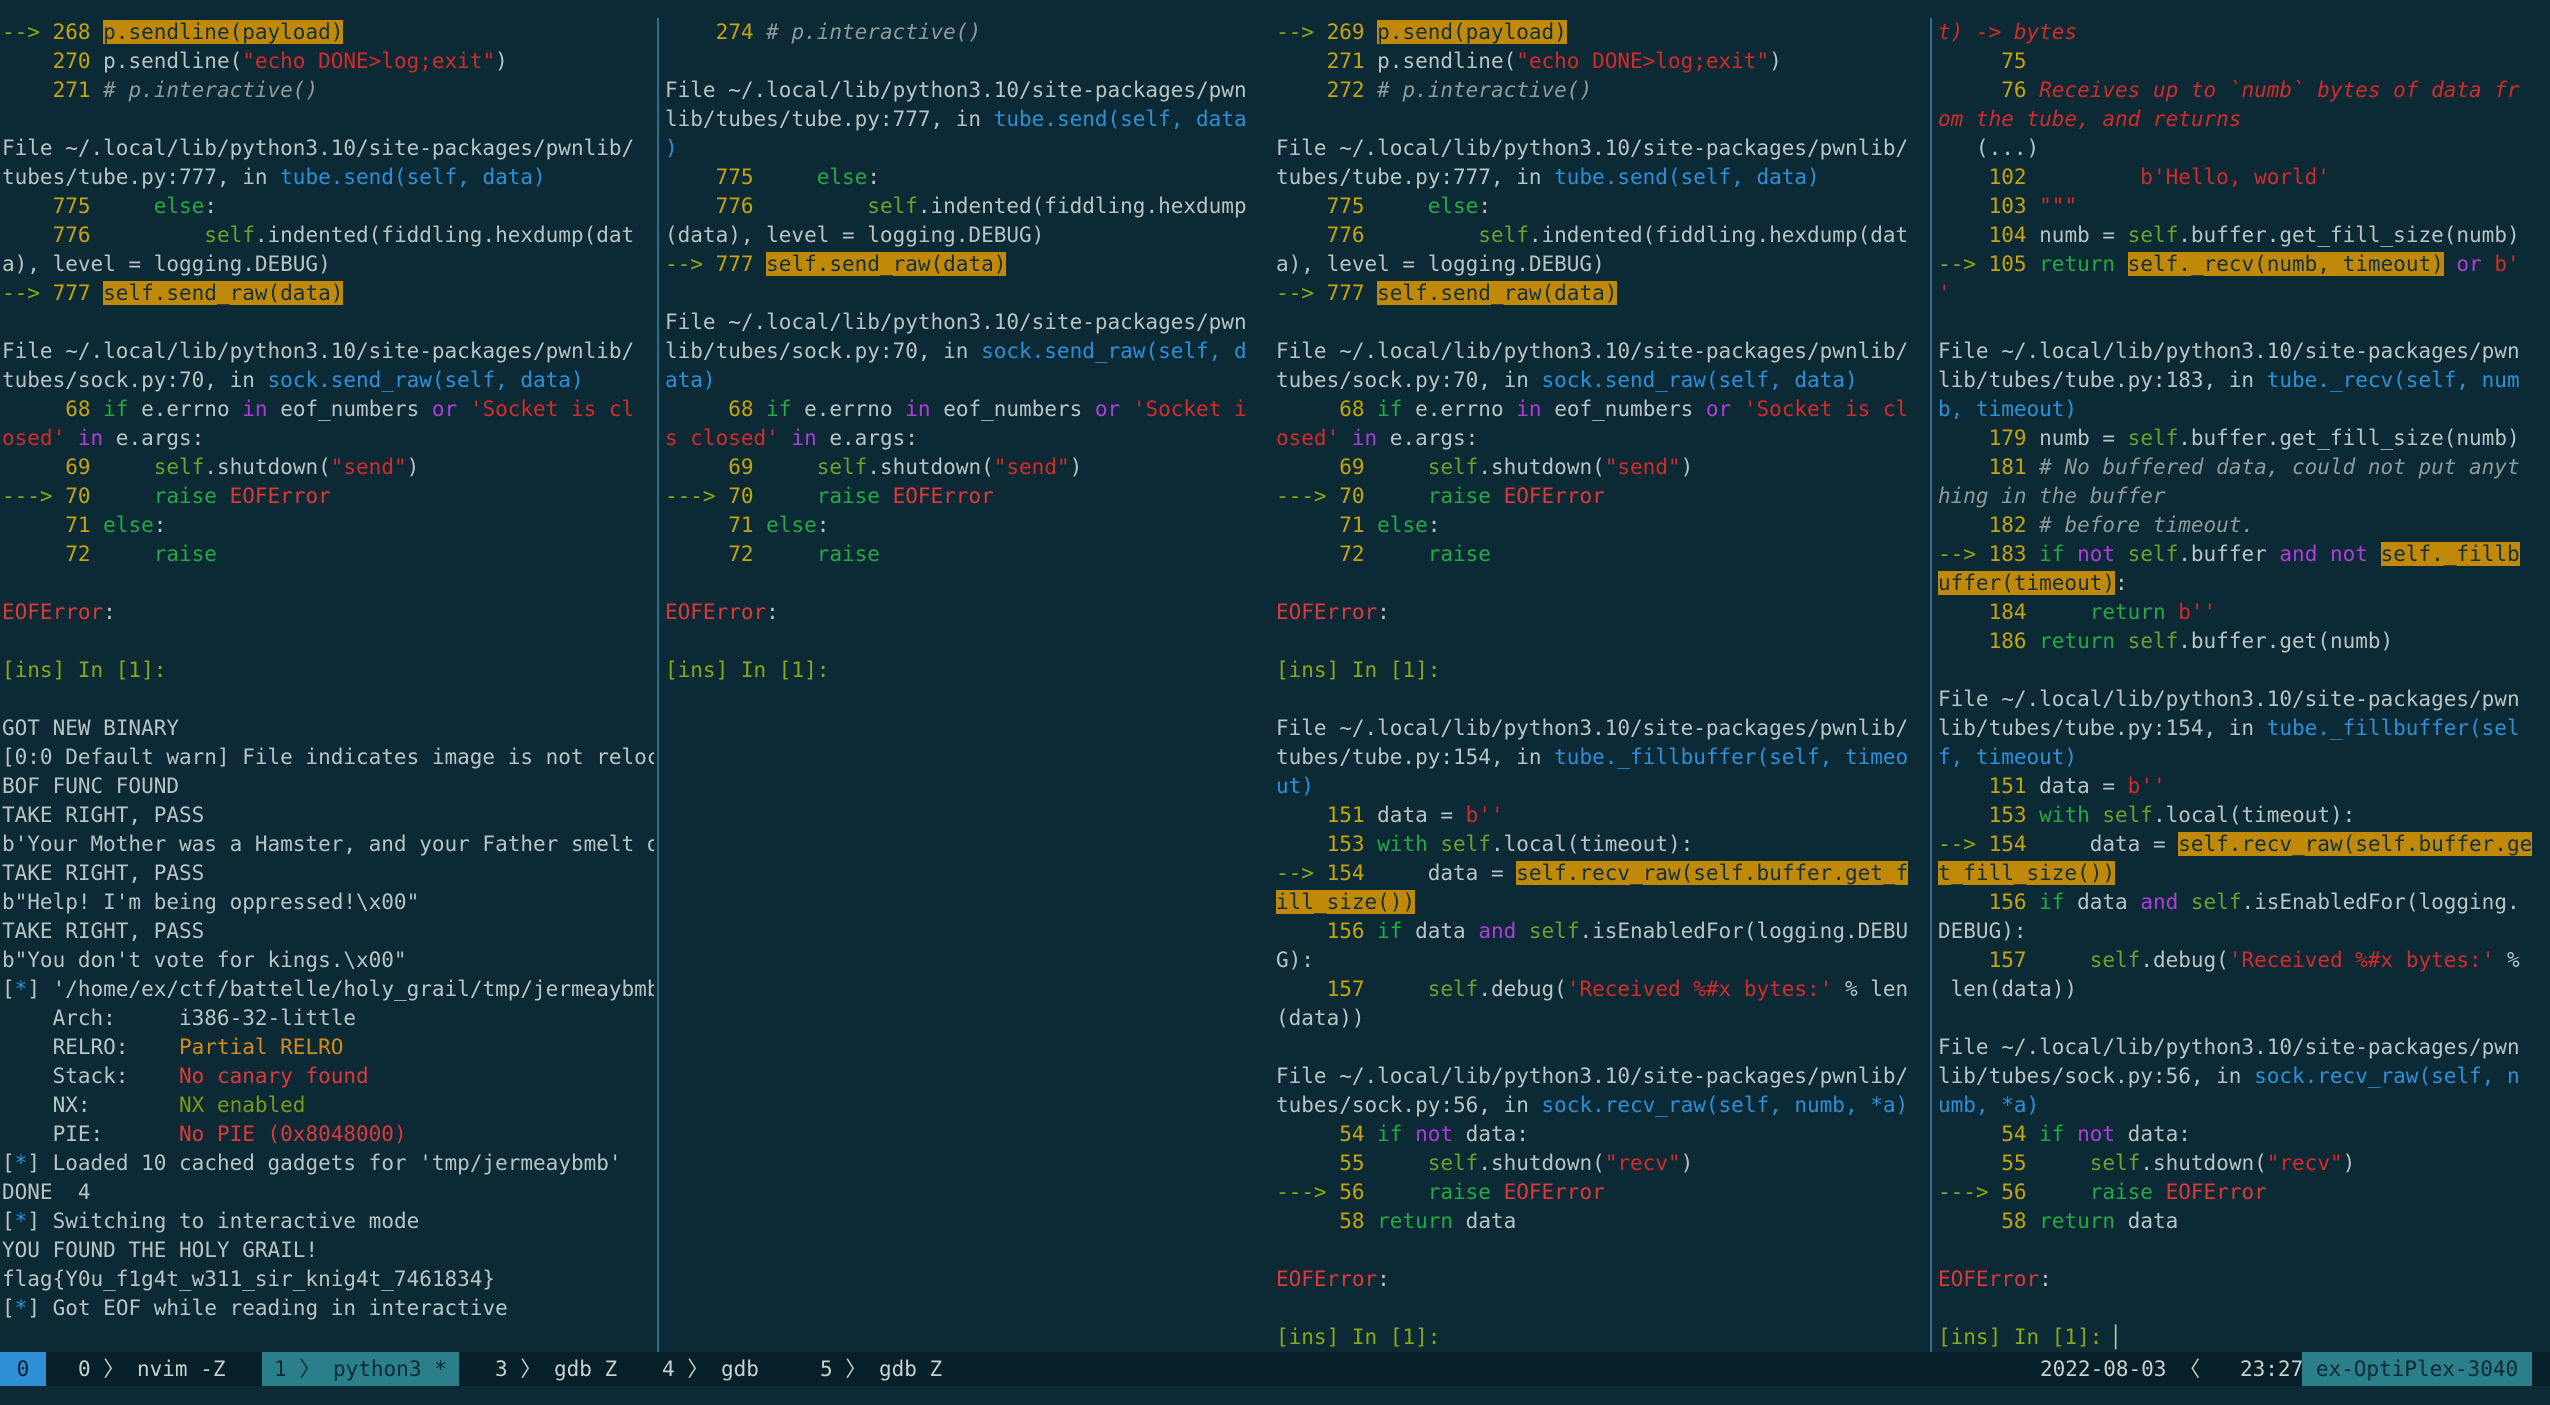 The image size is (2550, 1405). I want to click on terminal-line: 157 self.debug('Received %#x bytes:' %, so click(2238, 960).